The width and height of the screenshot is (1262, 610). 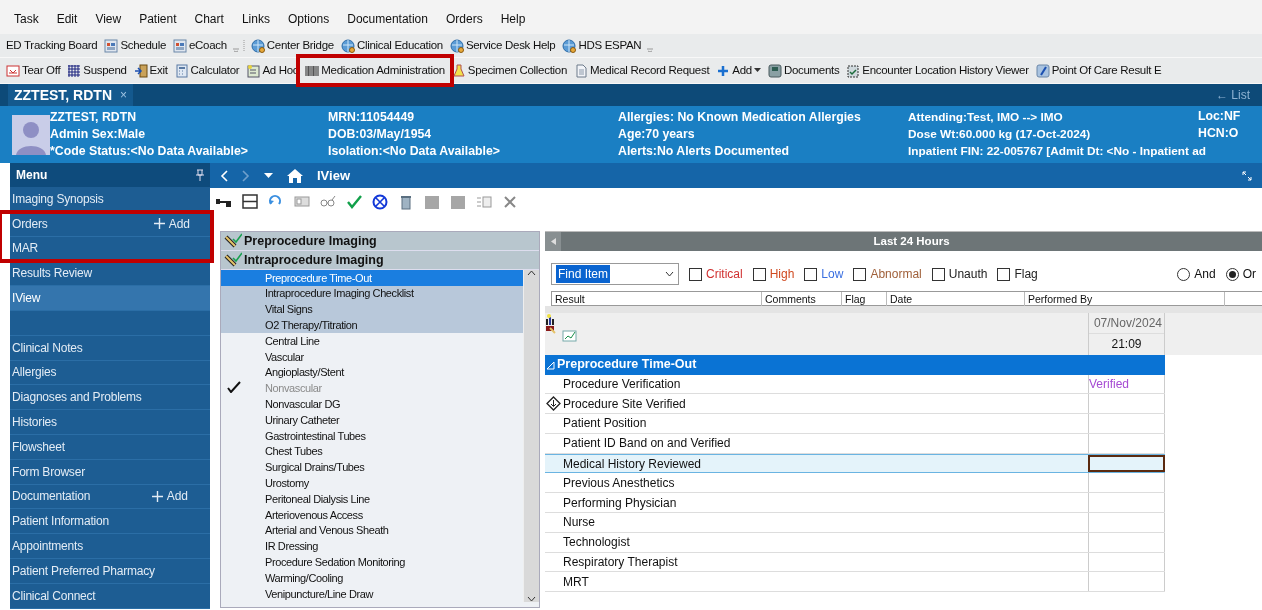 What do you see at coordinates (855, 503) in the screenshot?
I see `grid-row: Performing Physician` at bounding box center [855, 503].